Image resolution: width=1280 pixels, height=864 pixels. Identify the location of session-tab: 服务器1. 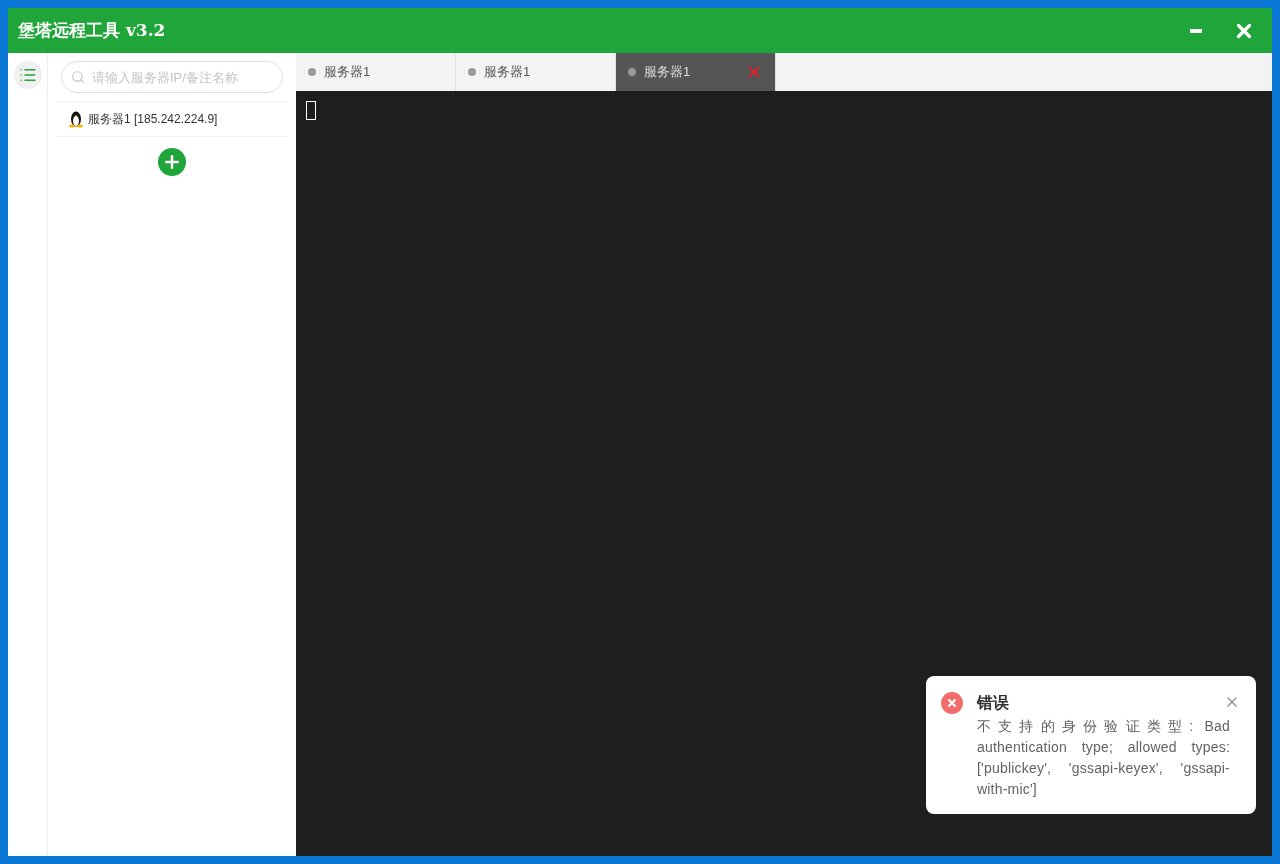
(696, 72).